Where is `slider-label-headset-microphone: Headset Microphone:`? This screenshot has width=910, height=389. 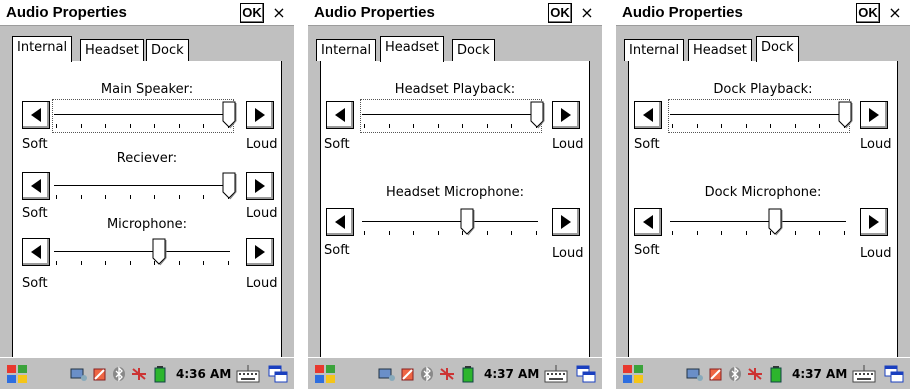 slider-label-headset-microphone: Headset Microphone: is located at coordinates (455, 192).